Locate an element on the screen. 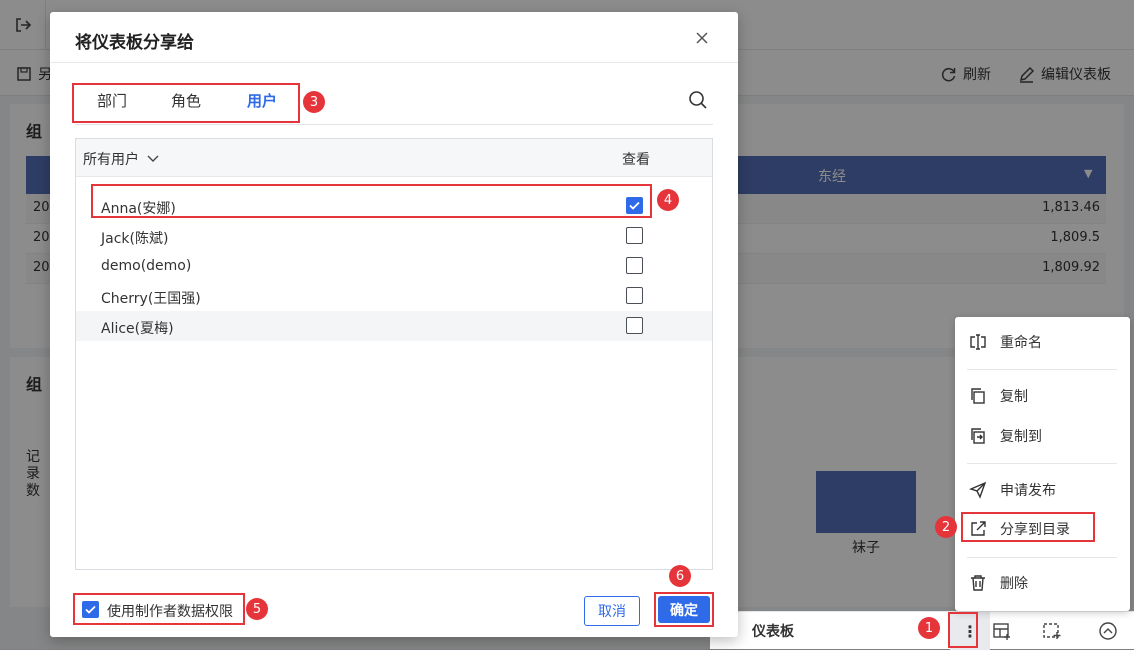 The image size is (1134, 650). rename-icon is located at coordinates (978, 342).